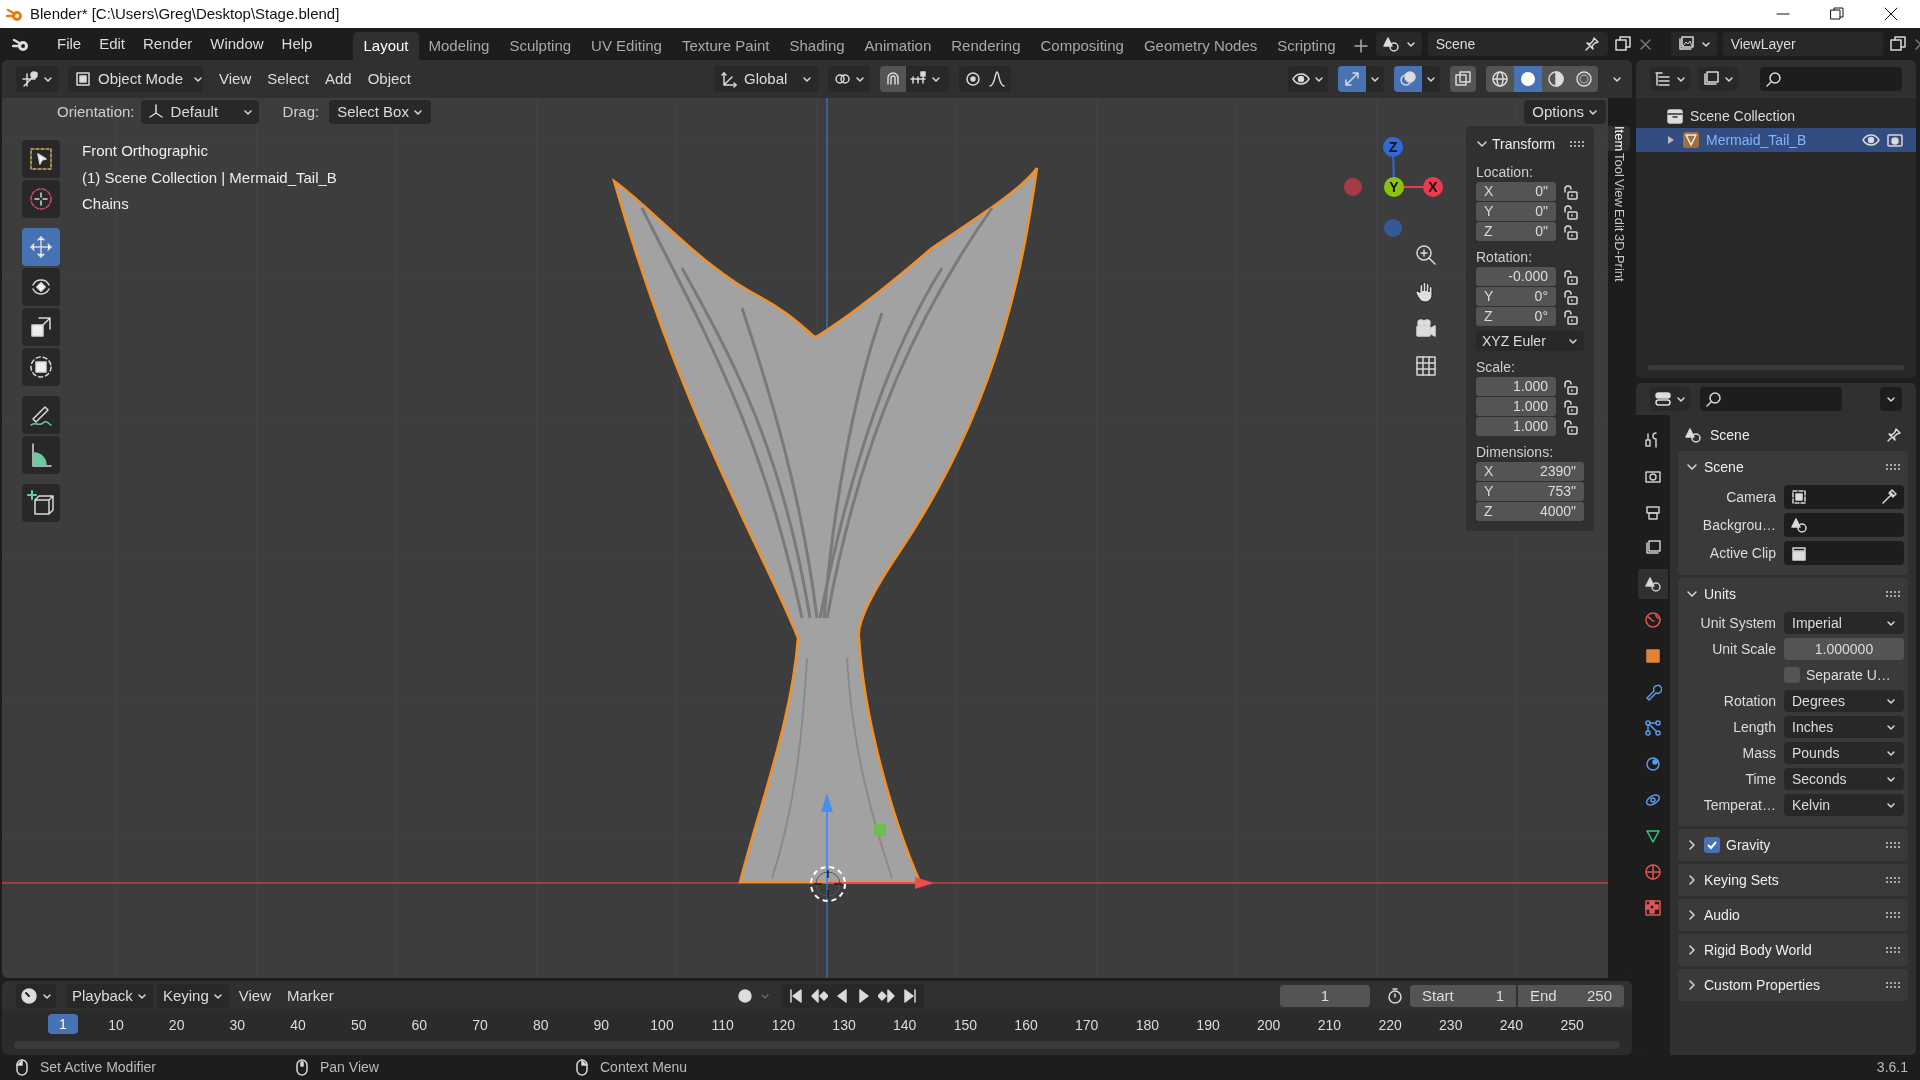 The height and width of the screenshot is (1080, 1920). Describe the element at coordinates (1871, 140) in the screenshot. I see `eye-icon` at that location.